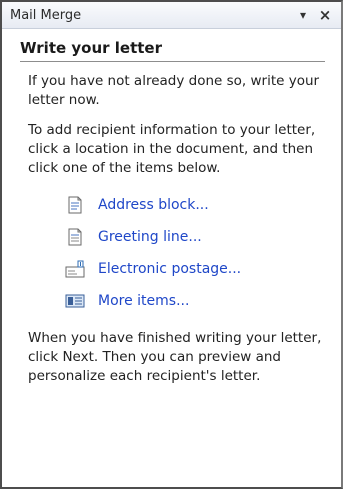  Describe the element at coordinates (171, 15) in the screenshot. I see `pane-title-bar: Mail Merge ▾ ×` at that location.